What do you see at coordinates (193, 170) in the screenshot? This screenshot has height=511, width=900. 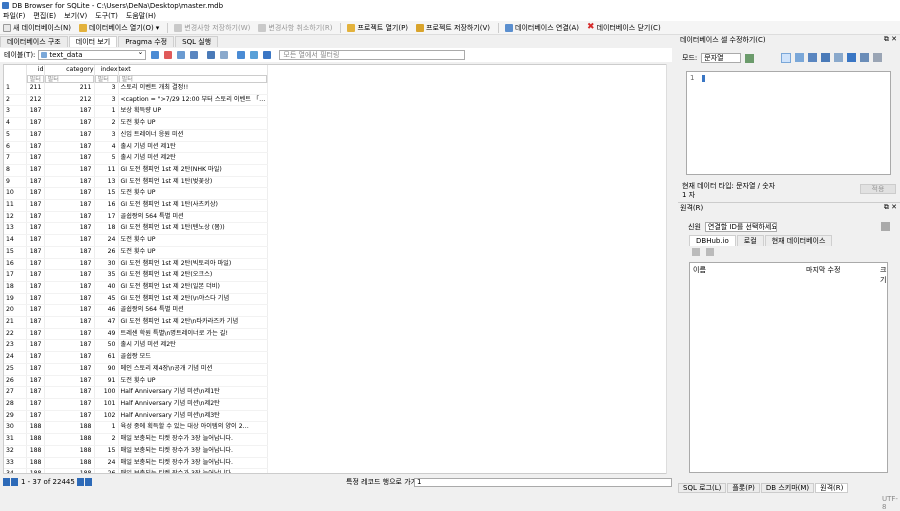 I see `cell-text: GI 도전 챔피언 1st 제 2탄(NHK 마일)` at bounding box center [193, 170].